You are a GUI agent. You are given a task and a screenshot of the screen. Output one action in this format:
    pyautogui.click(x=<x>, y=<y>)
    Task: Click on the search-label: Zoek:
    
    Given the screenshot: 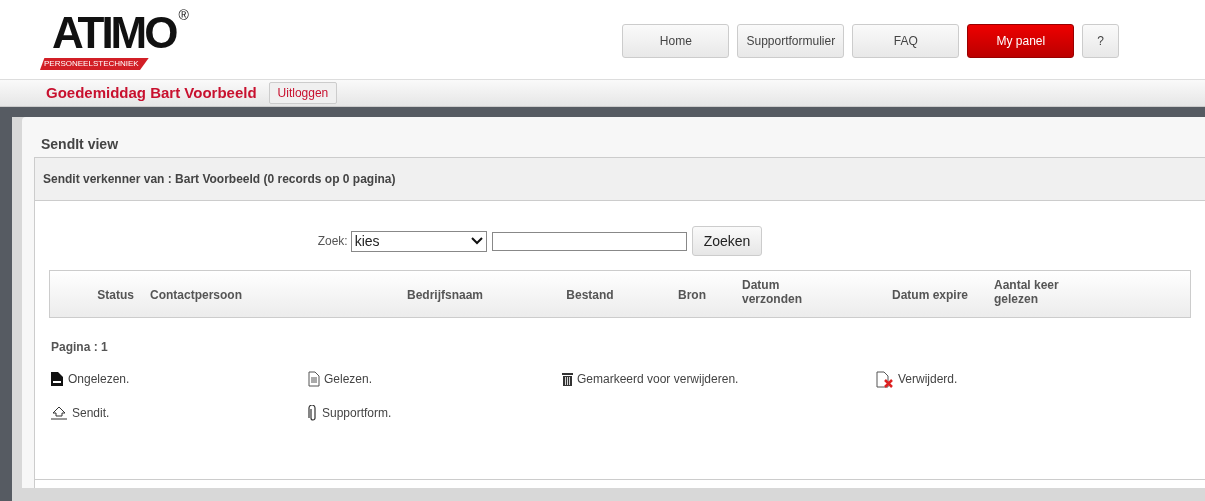 What is the action you would take?
    pyautogui.click(x=332, y=241)
    